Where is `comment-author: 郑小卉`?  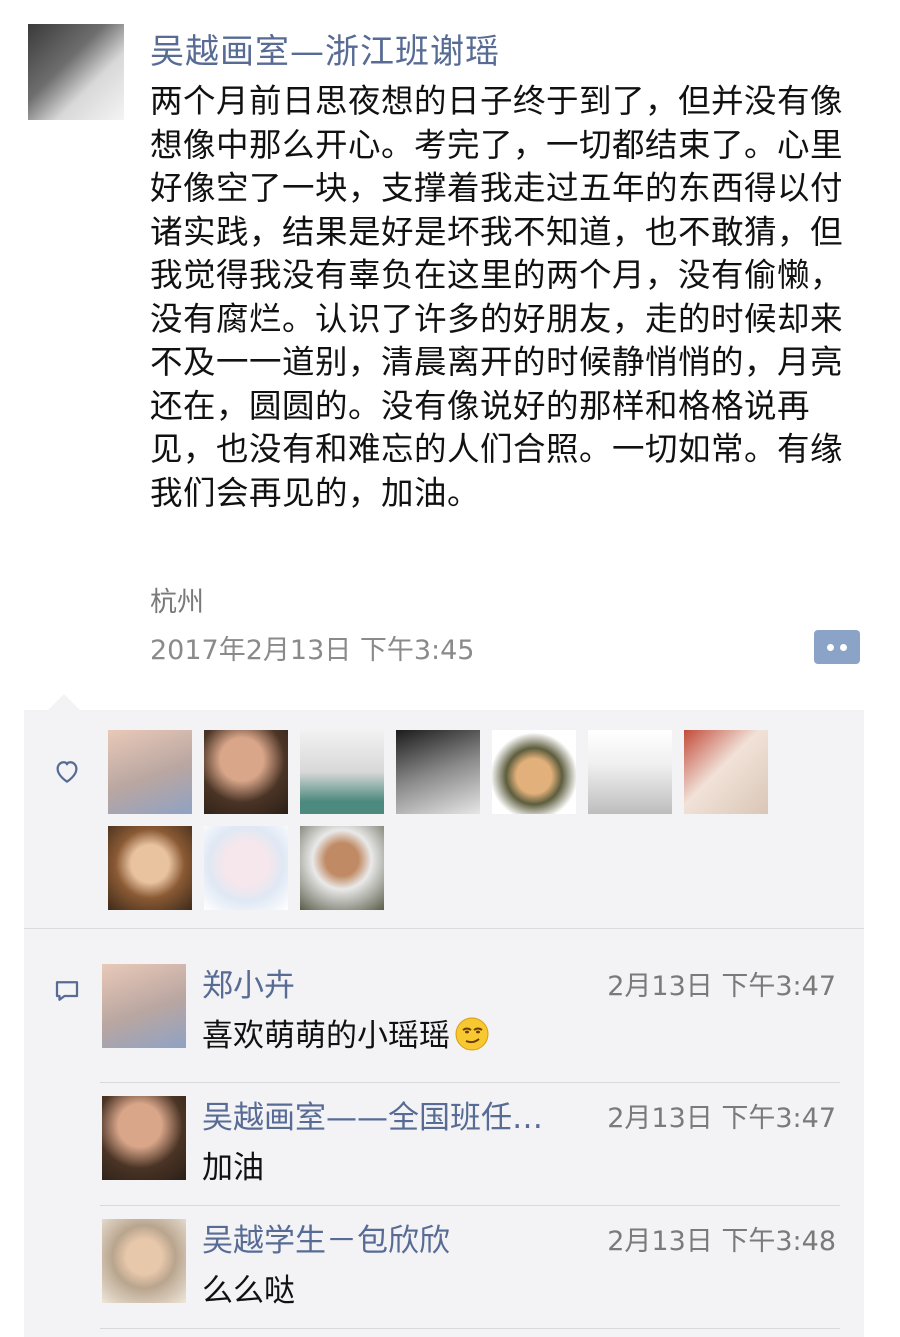 comment-author: 郑小卉 is located at coordinates (248, 982).